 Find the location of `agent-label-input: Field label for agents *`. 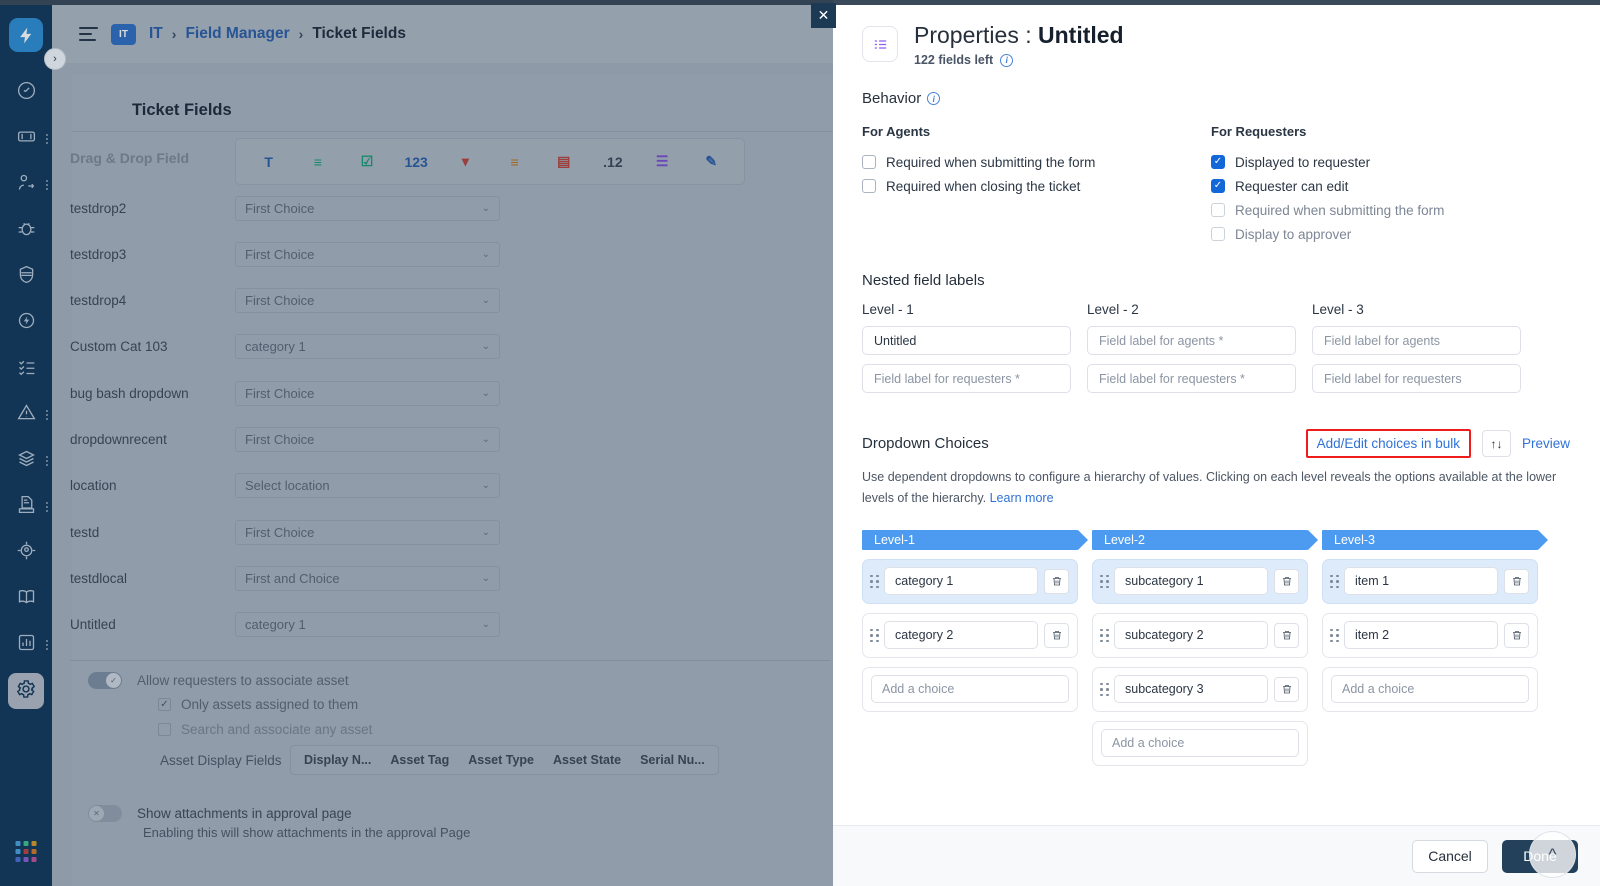

agent-label-input: Field label for agents * is located at coordinates (1191, 341).